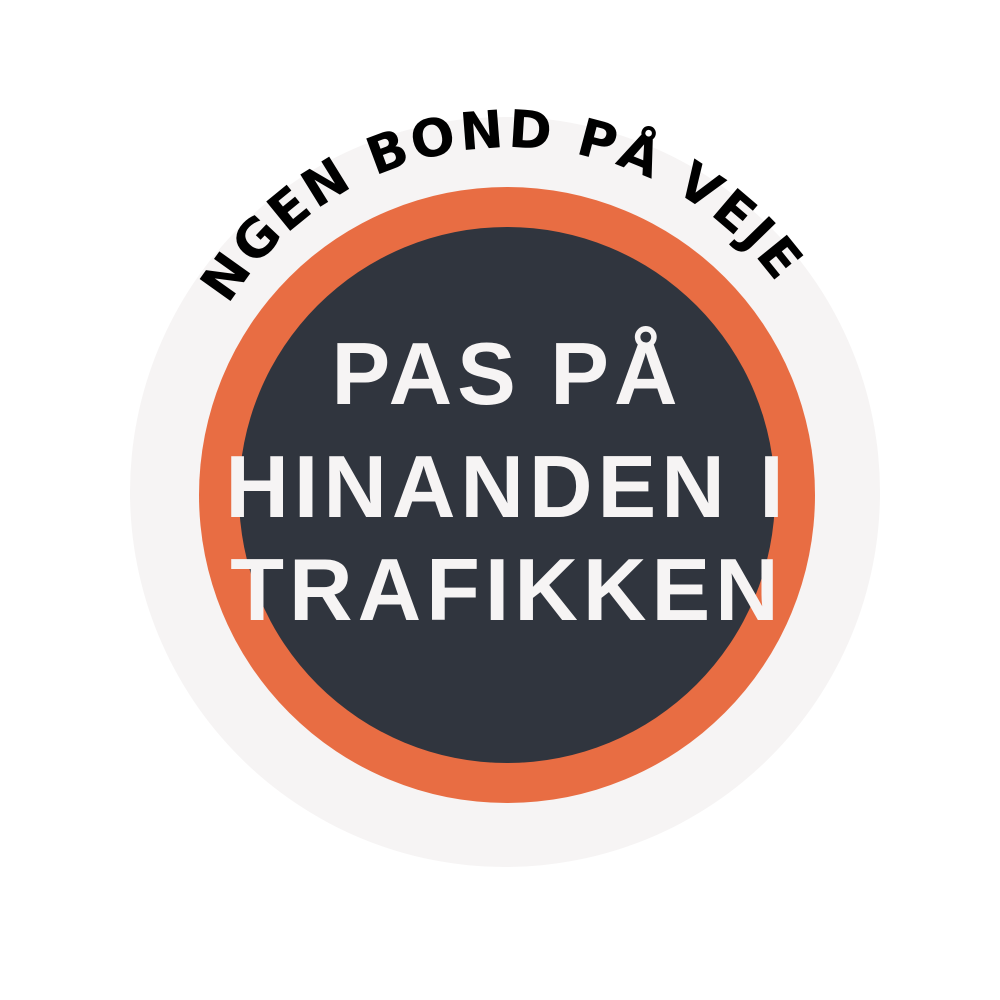 The image size is (1000, 1000). What do you see at coordinates (506, 589) in the screenshot?
I see `center-line-3: TRAFIKKEN` at bounding box center [506, 589].